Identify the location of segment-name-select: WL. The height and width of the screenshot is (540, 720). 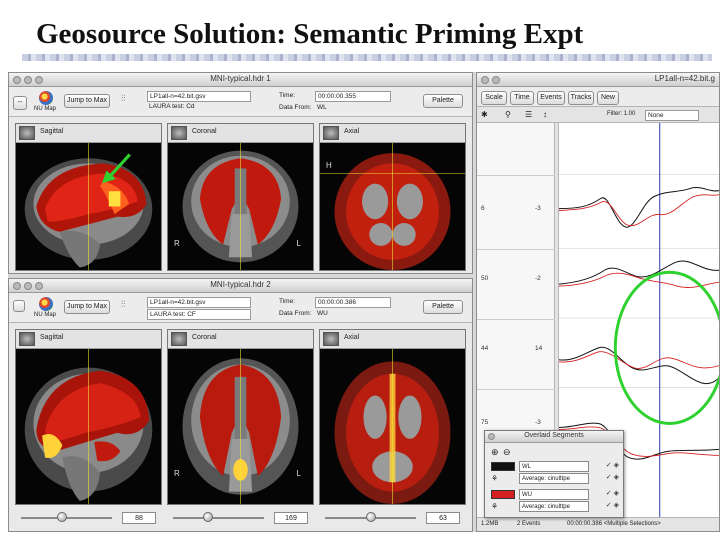
(554, 466).